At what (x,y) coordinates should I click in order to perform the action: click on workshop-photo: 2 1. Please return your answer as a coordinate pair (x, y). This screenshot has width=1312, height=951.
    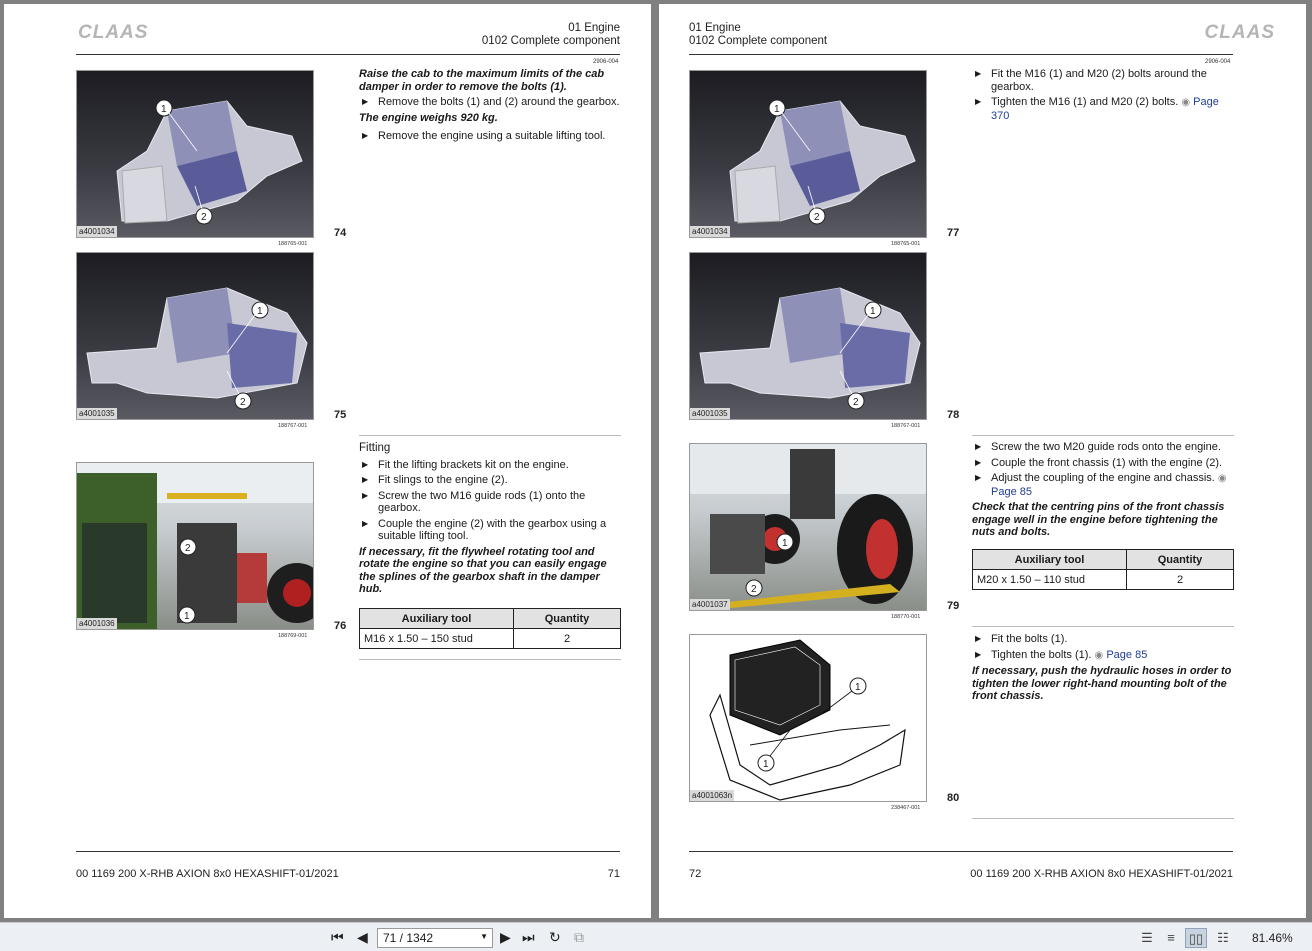
    Looking at the image, I should click on (195, 546).